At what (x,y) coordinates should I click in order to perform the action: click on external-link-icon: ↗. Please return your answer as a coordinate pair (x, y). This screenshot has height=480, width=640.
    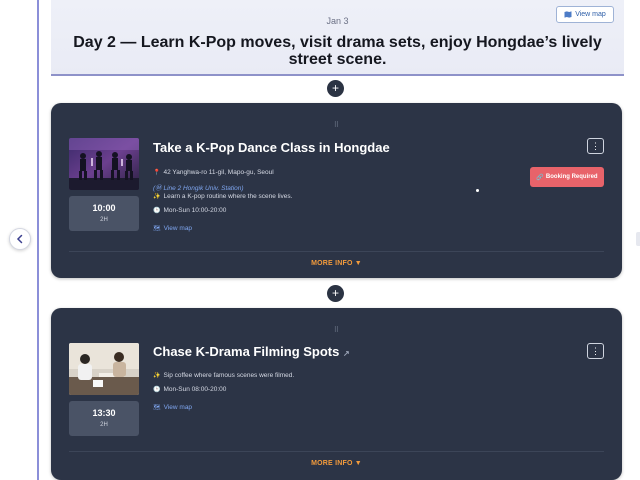
    Looking at the image, I should click on (346, 353).